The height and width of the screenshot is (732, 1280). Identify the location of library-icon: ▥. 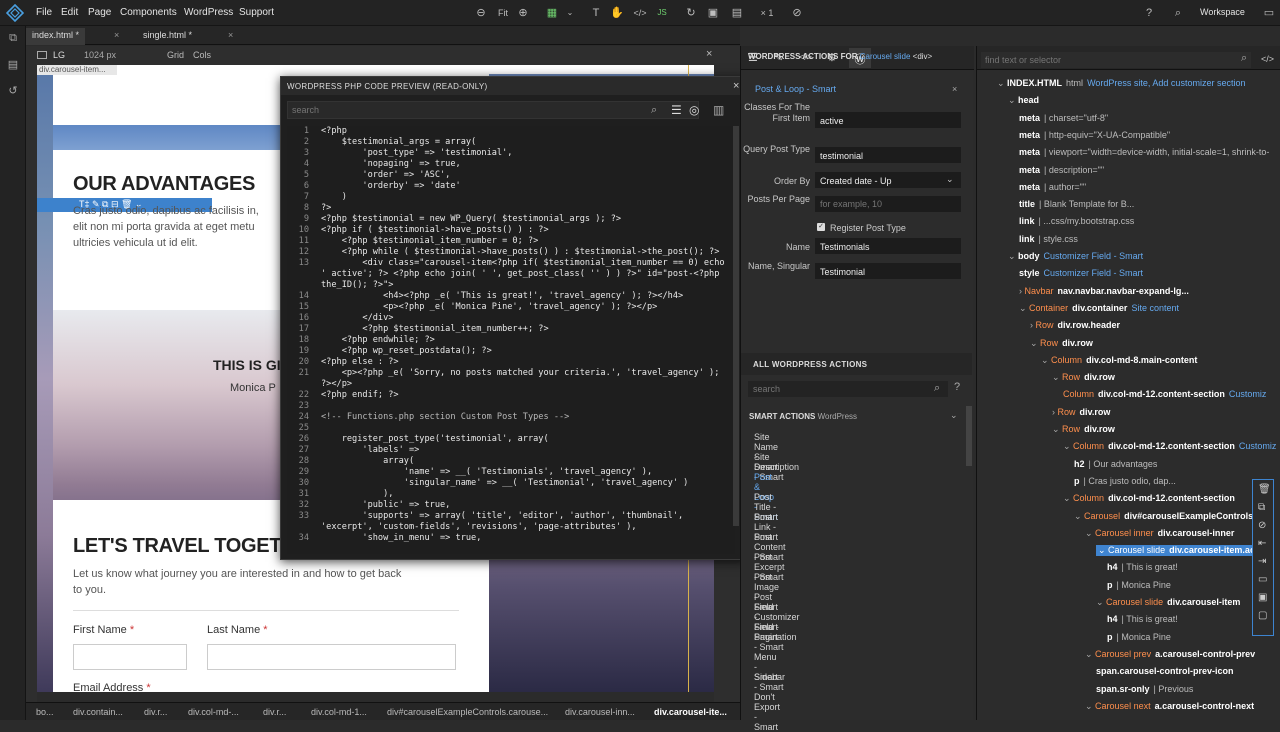
(718, 110).